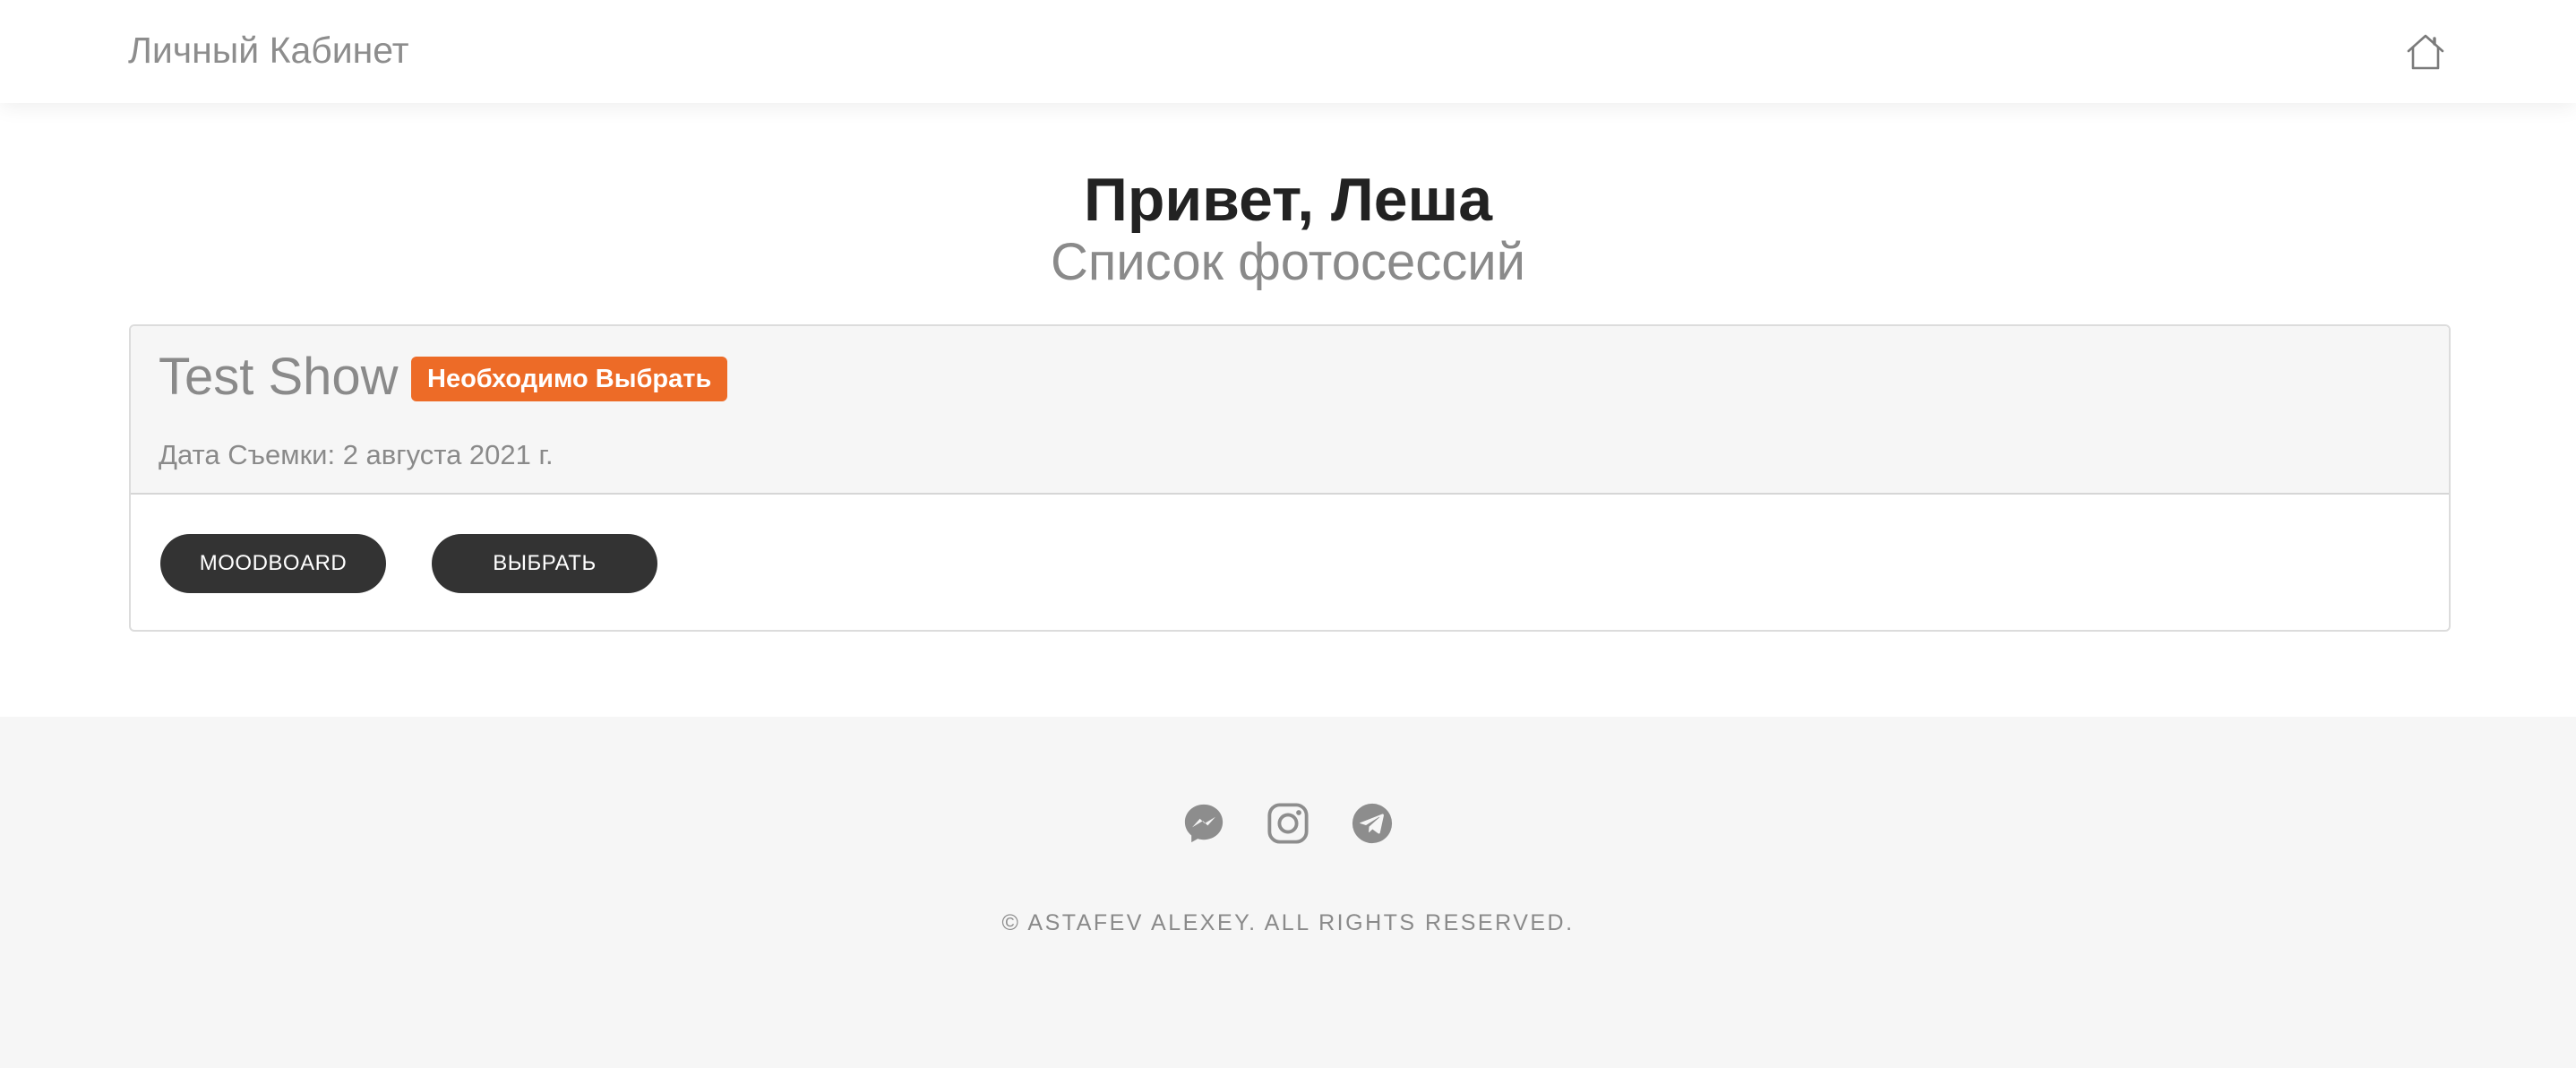 The height and width of the screenshot is (1068, 2576). I want to click on social-links, so click(1288, 824).